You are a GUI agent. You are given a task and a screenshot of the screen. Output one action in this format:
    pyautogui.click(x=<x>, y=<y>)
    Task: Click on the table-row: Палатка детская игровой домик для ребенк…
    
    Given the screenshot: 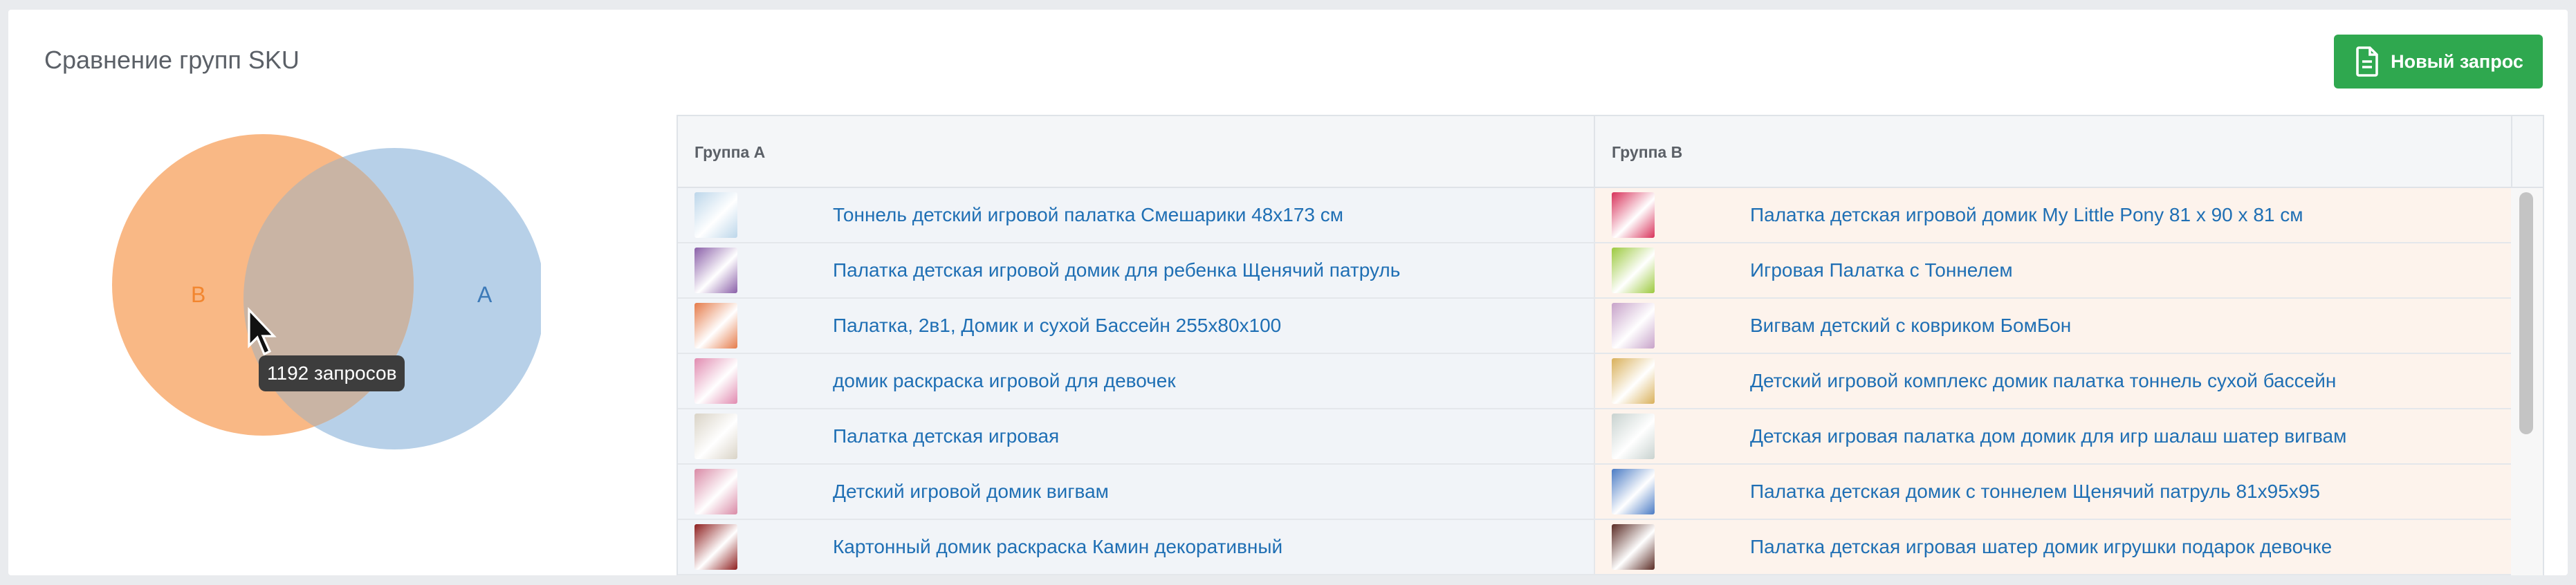 What is the action you would take?
    pyautogui.click(x=1596, y=271)
    